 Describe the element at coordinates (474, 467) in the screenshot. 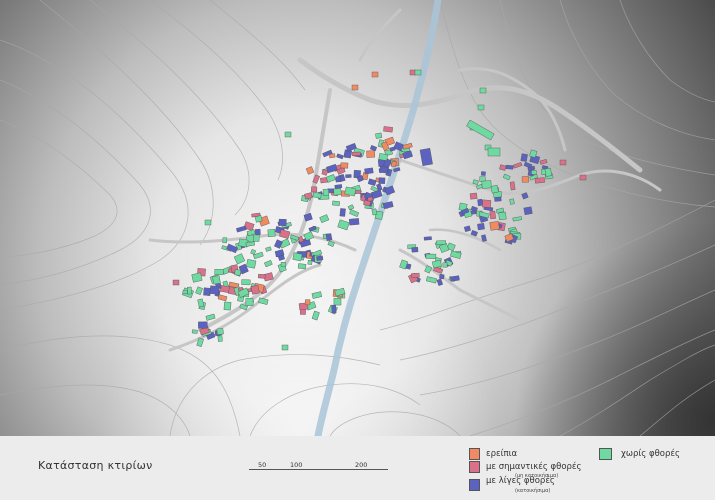

I see `legend-swatch-major-damage` at that location.